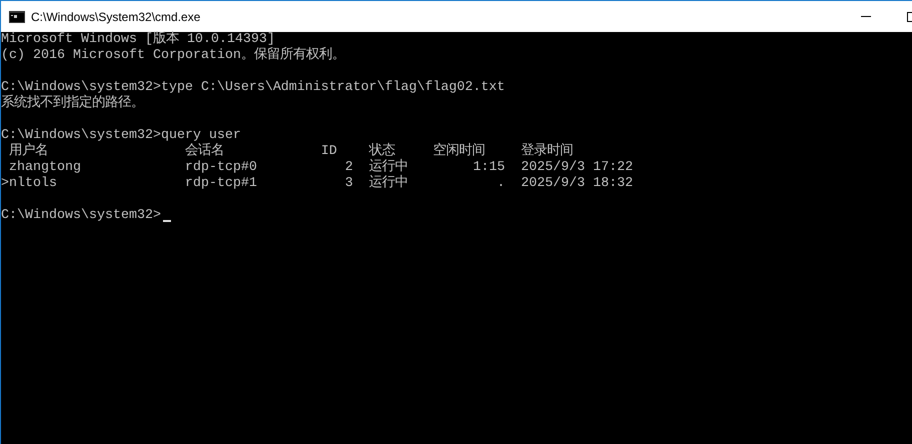  What do you see at coordinates (221, 184) in the screenshot?
I see `table-cell-text: rdp-tcp#1` at bounding box center [221, 184].